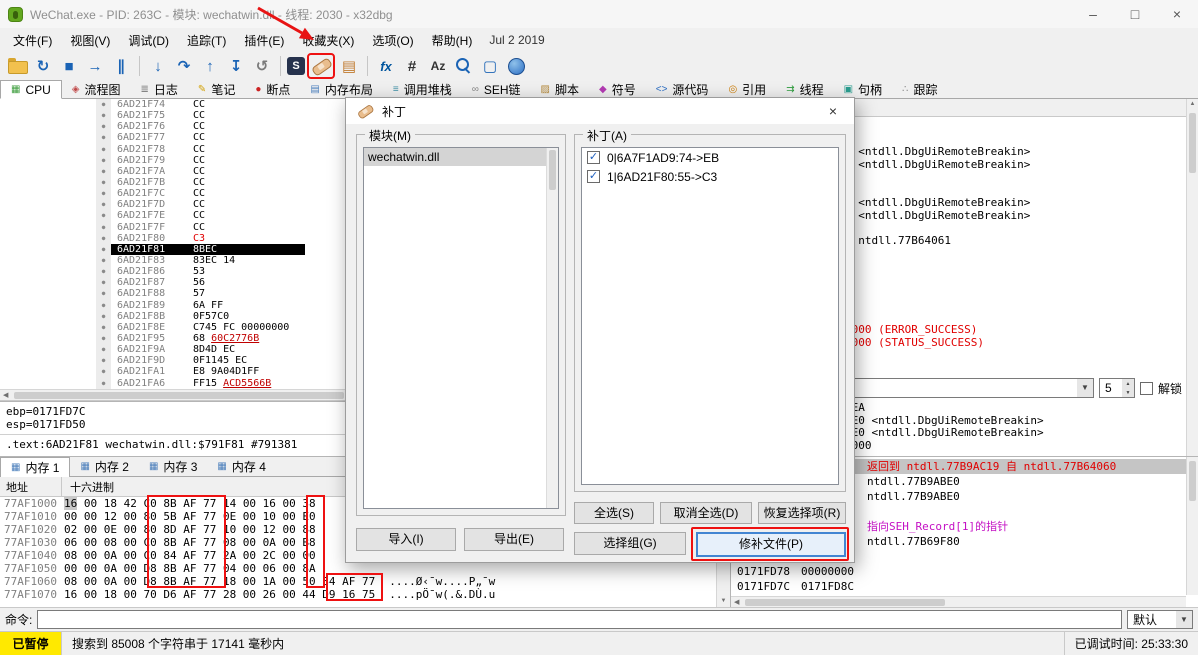 The height and width of the screenshot is (655, 1198). What do you see at coordinates (386, 66) in the screenshot?
I see `assemble-function-icon: fx` at bounding box center [386, 66].